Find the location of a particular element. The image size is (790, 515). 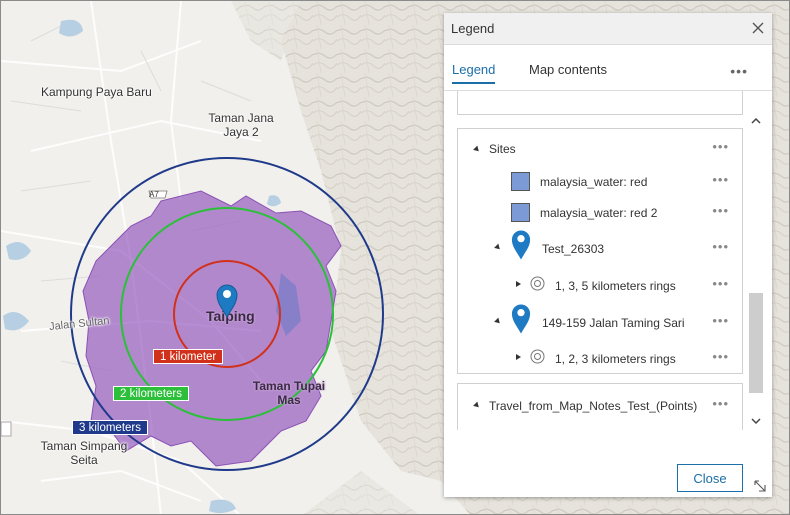

legend-label: 1, 2, 3 kilometers rings is located at coordinates (615, 359).